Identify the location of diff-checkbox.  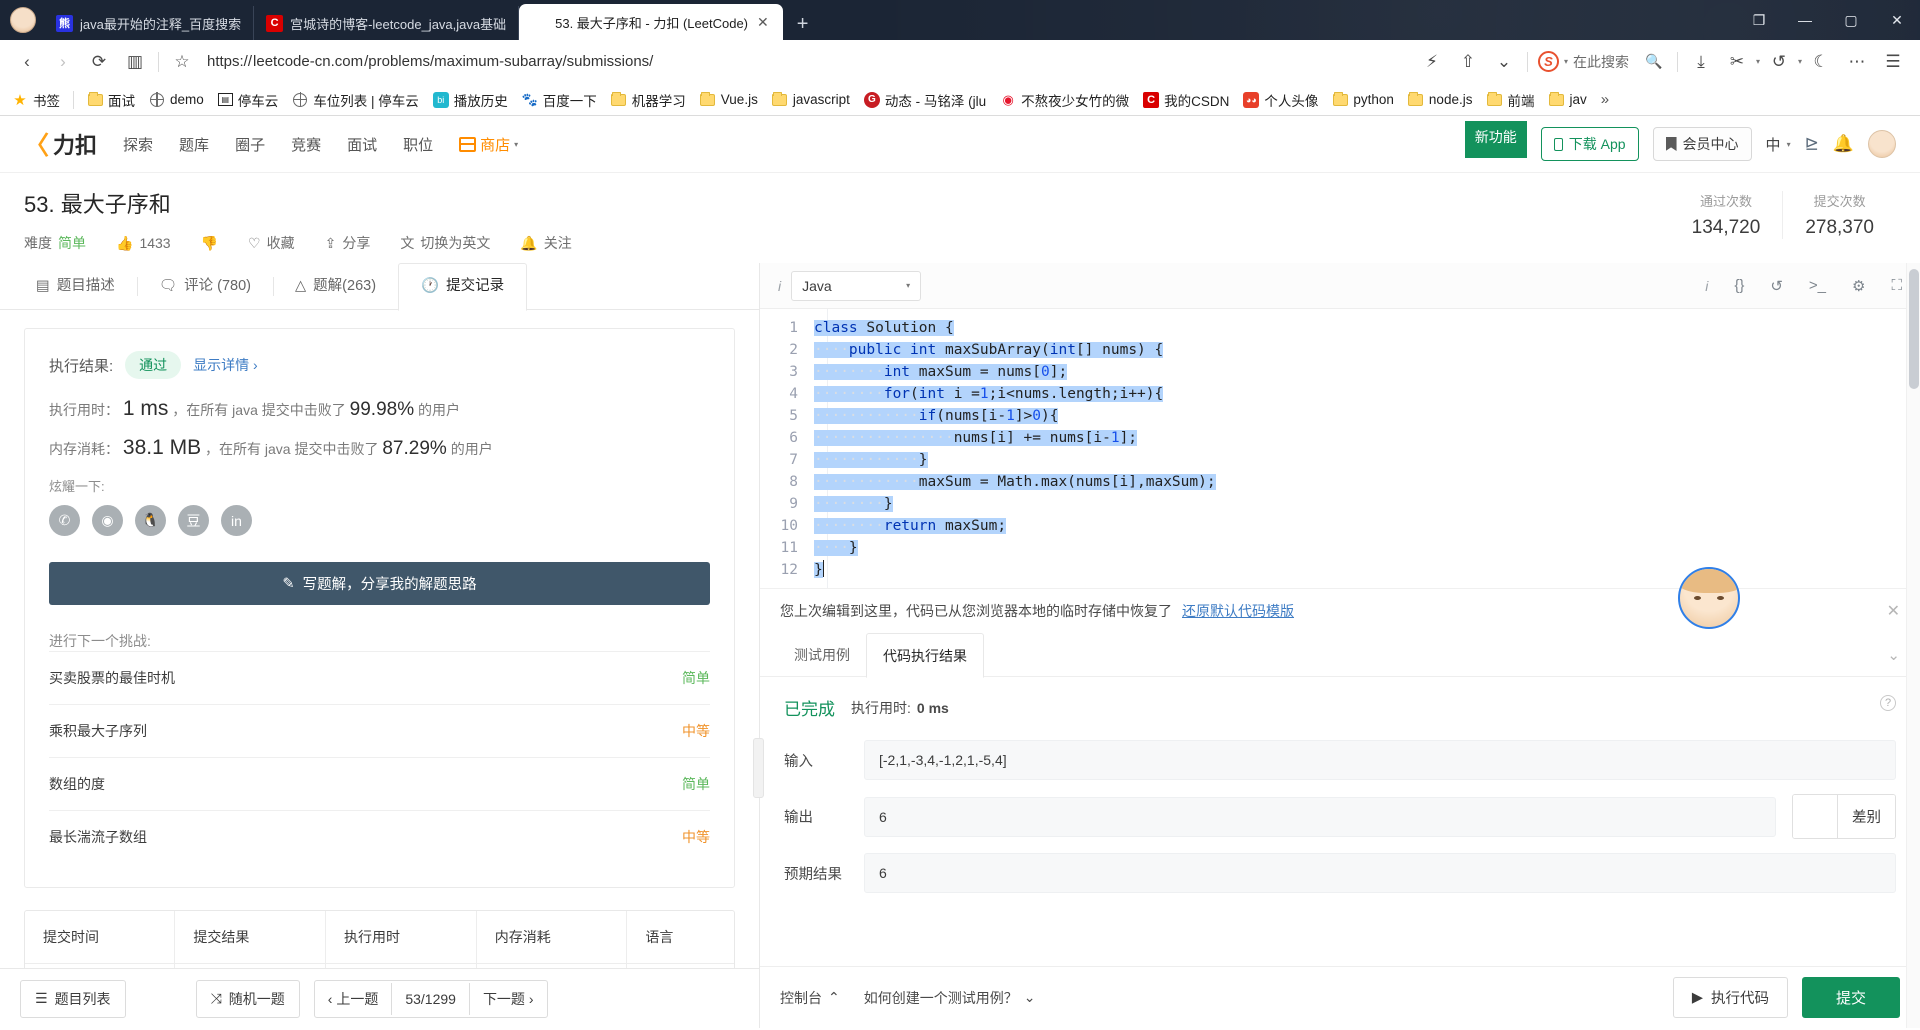
(1815, 816).